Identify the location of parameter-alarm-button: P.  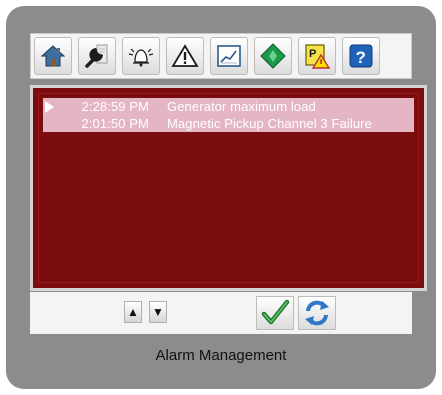
(317, 56).